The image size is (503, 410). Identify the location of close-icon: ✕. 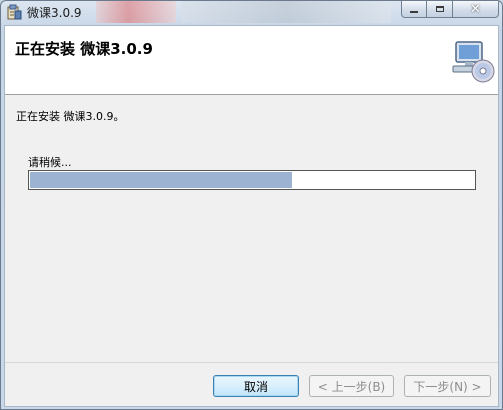
(475, 9).